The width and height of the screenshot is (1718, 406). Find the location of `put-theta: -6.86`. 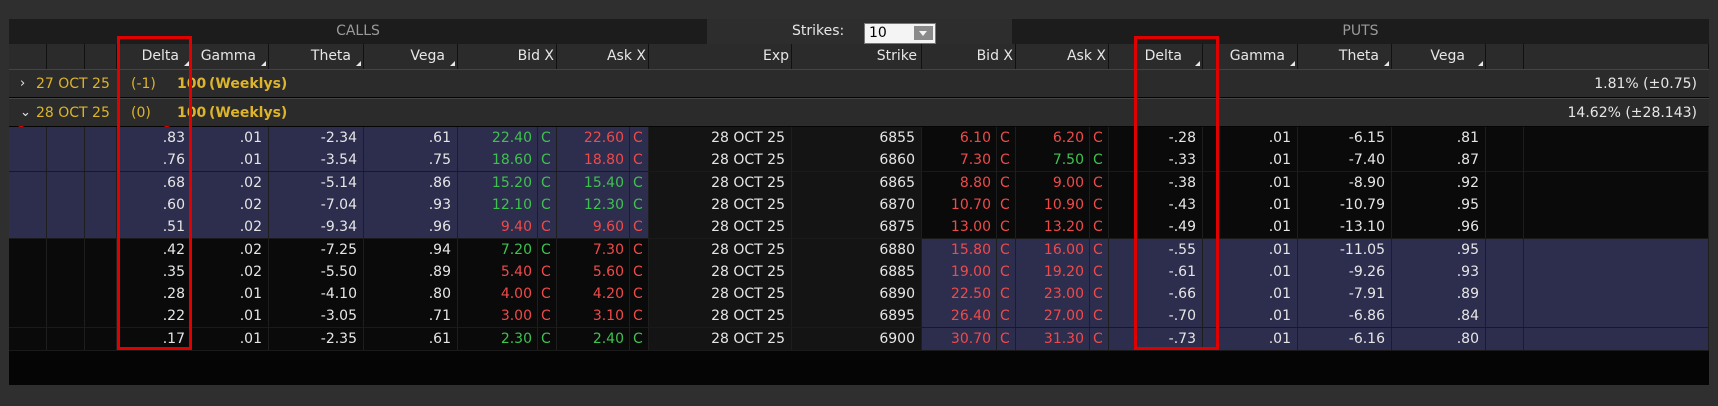

put-theta: -6.86 is located at coordinates (1345, 316).